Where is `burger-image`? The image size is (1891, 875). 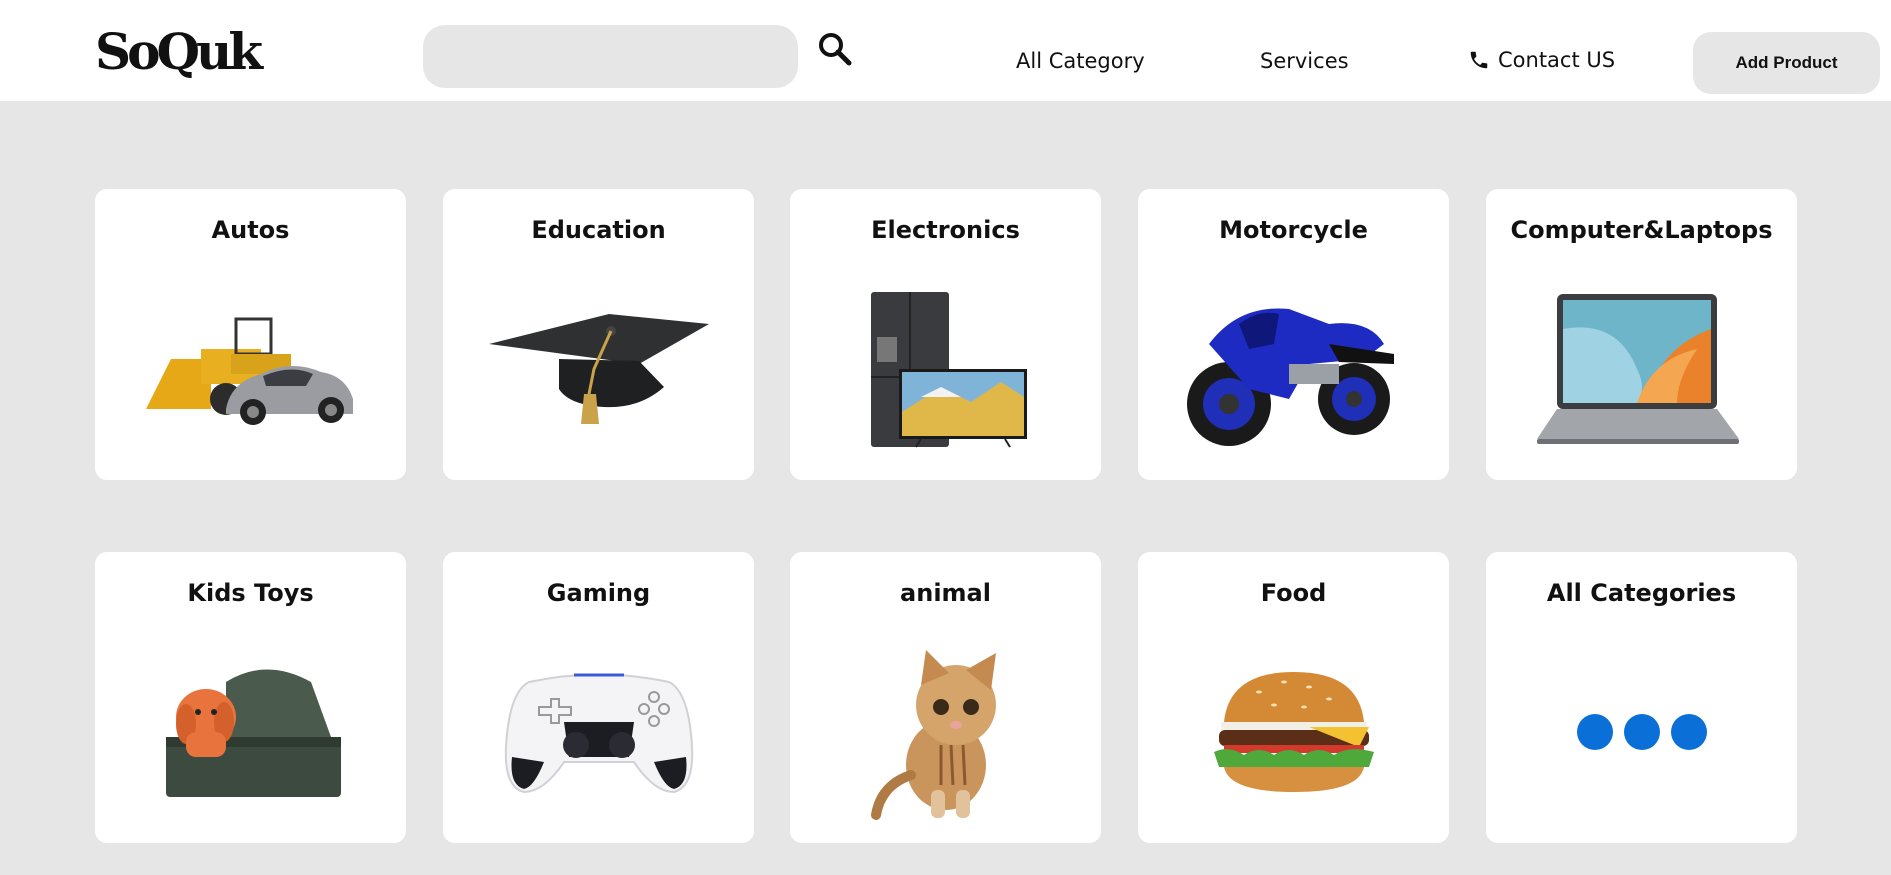 burger-image is located at coordinates (1293, 732).